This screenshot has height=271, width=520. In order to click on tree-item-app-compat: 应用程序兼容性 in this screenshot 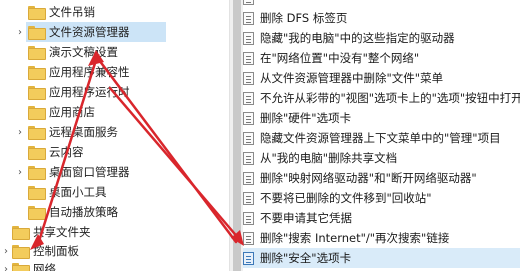, I will do `click(128, 72)`.